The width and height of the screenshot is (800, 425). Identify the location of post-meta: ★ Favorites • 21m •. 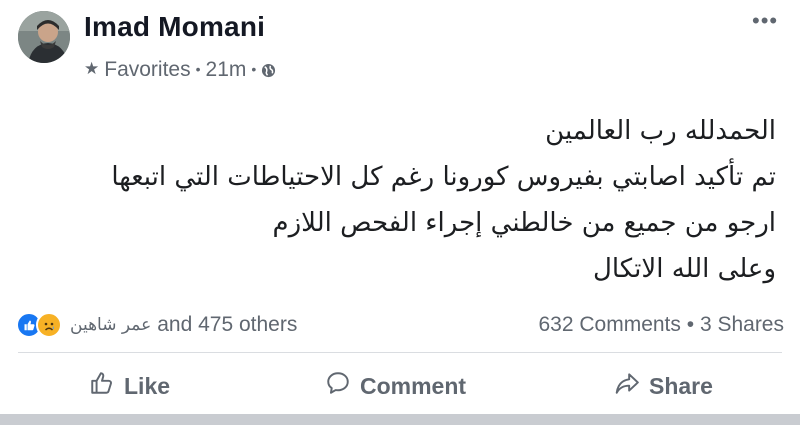
(180, 70).